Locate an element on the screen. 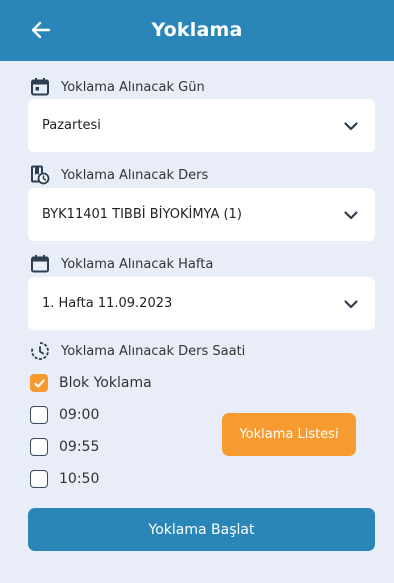 The image size is (394, 583). course-label-row: Yoklama Alınacak Ders is located at coordinates (119, 175).